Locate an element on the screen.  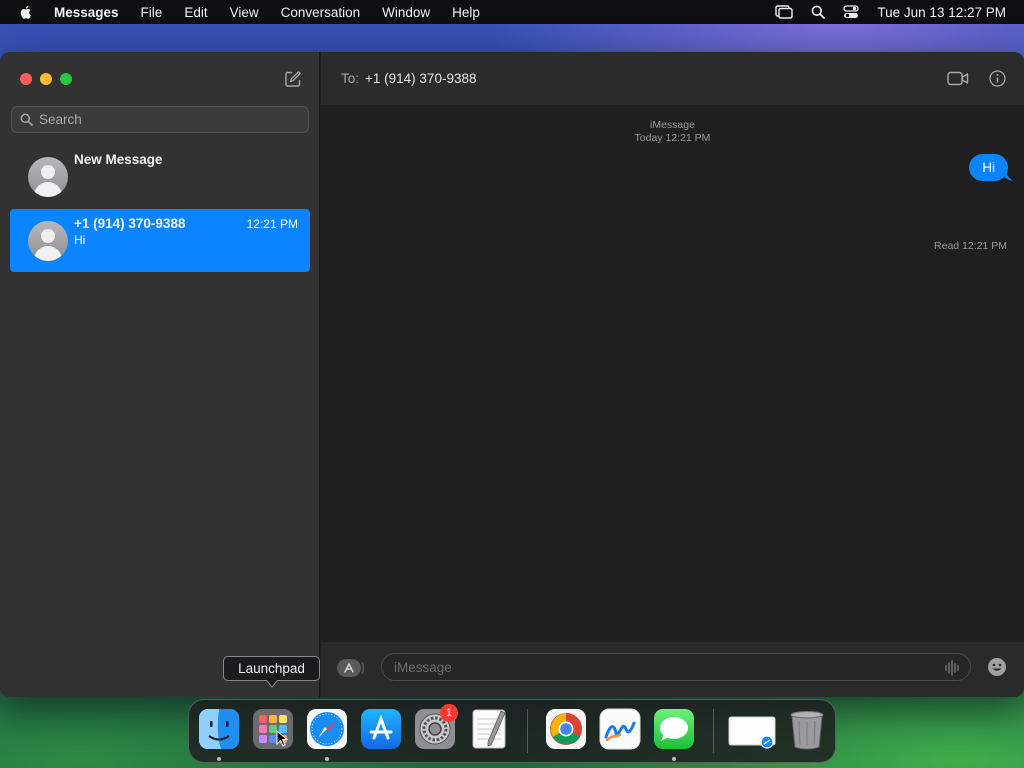
finder-running-indicator is located at coordinates (219, 759).